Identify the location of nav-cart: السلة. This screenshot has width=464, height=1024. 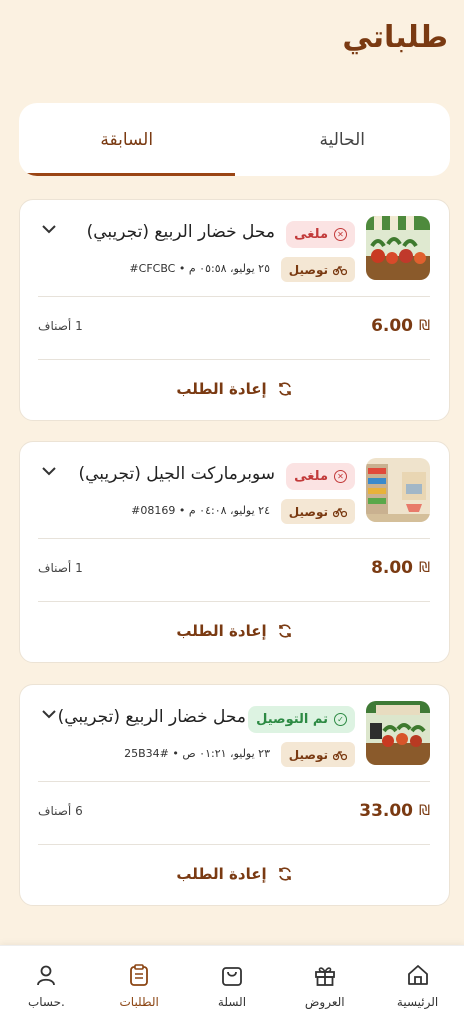
(232, 985).